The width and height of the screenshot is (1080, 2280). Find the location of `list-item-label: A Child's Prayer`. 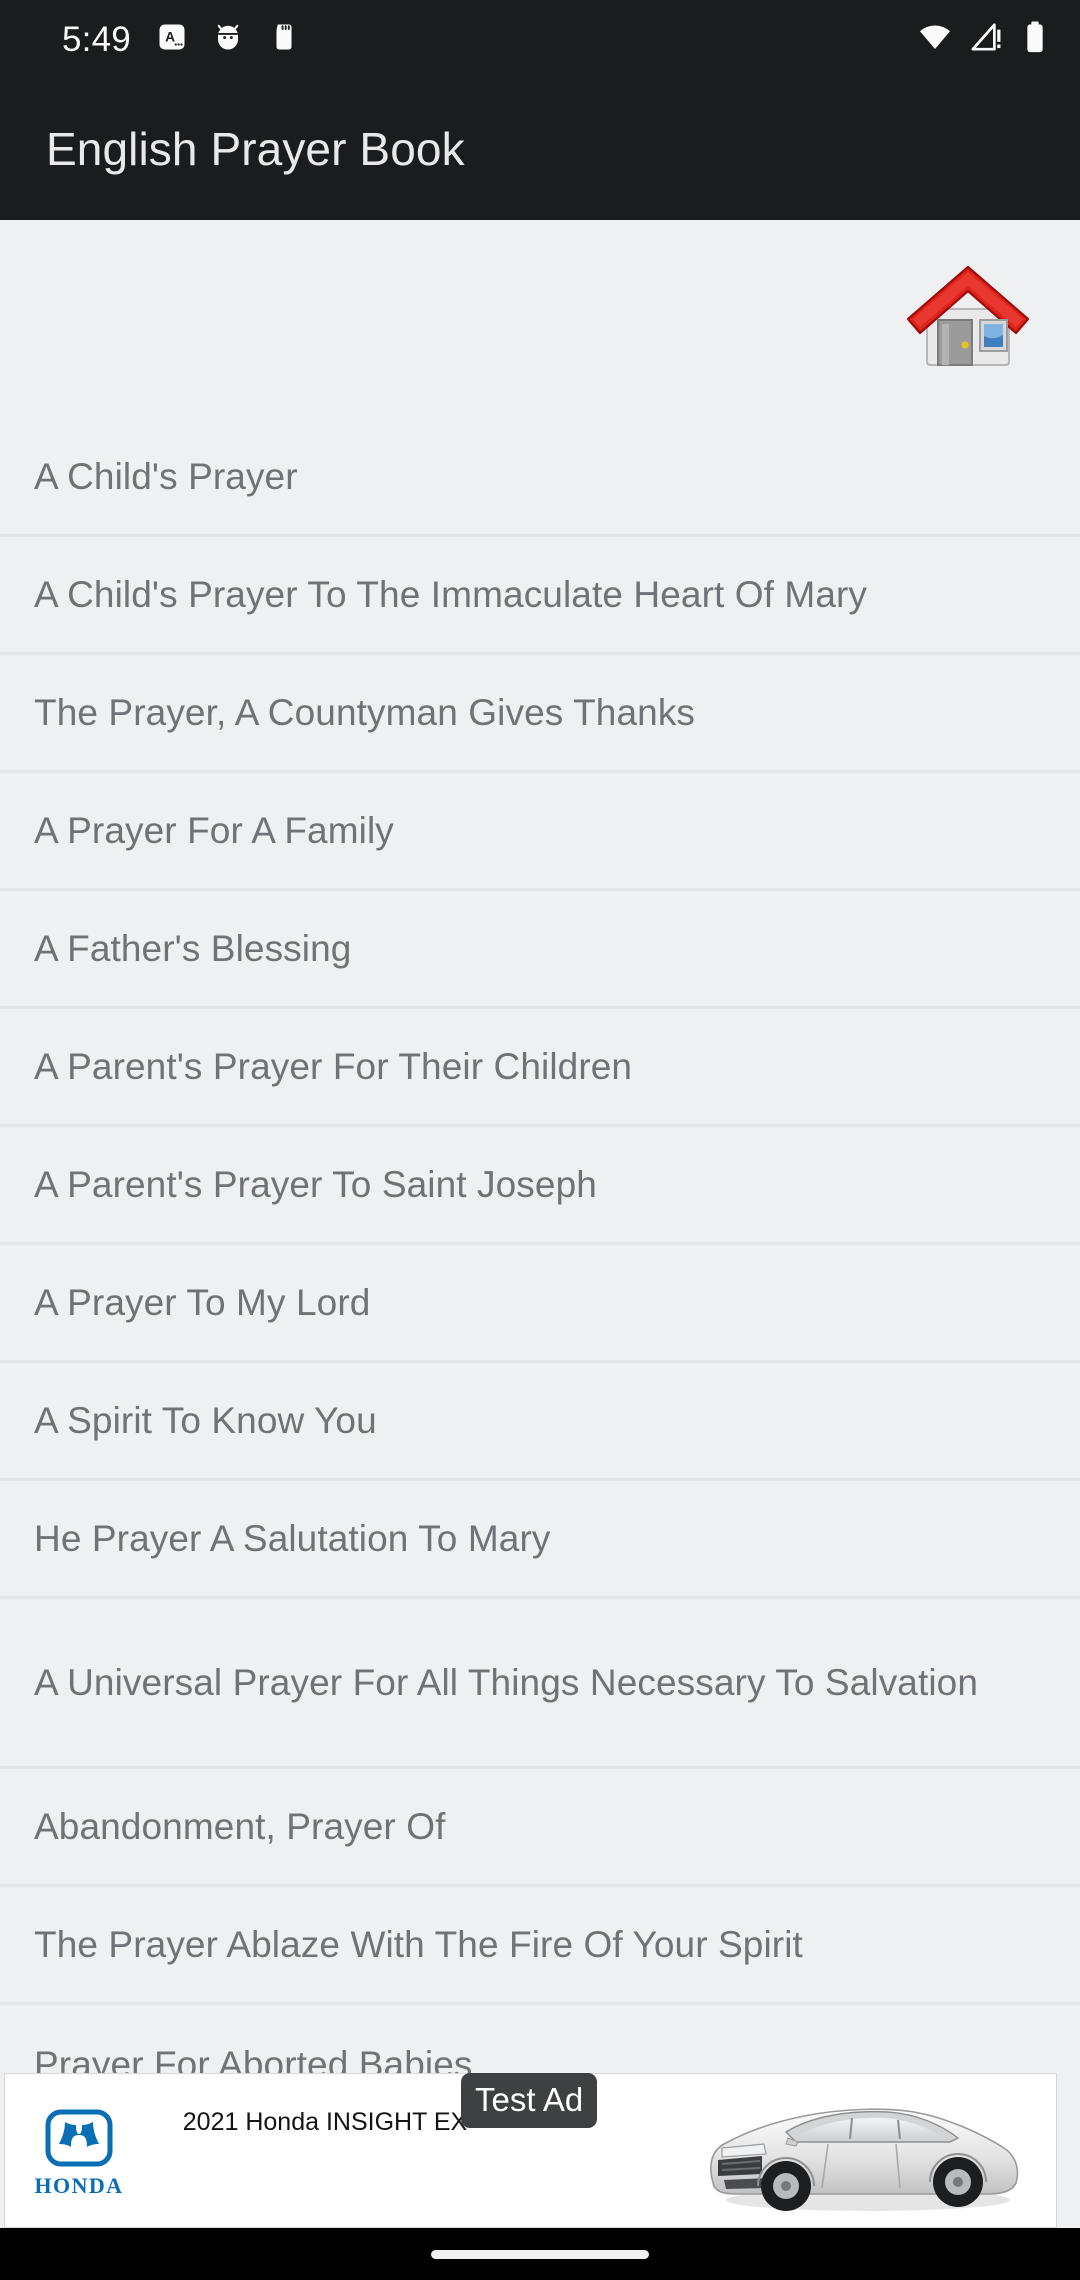

list-item-label: A Child's Prayer is located at coordinates (166, 476).